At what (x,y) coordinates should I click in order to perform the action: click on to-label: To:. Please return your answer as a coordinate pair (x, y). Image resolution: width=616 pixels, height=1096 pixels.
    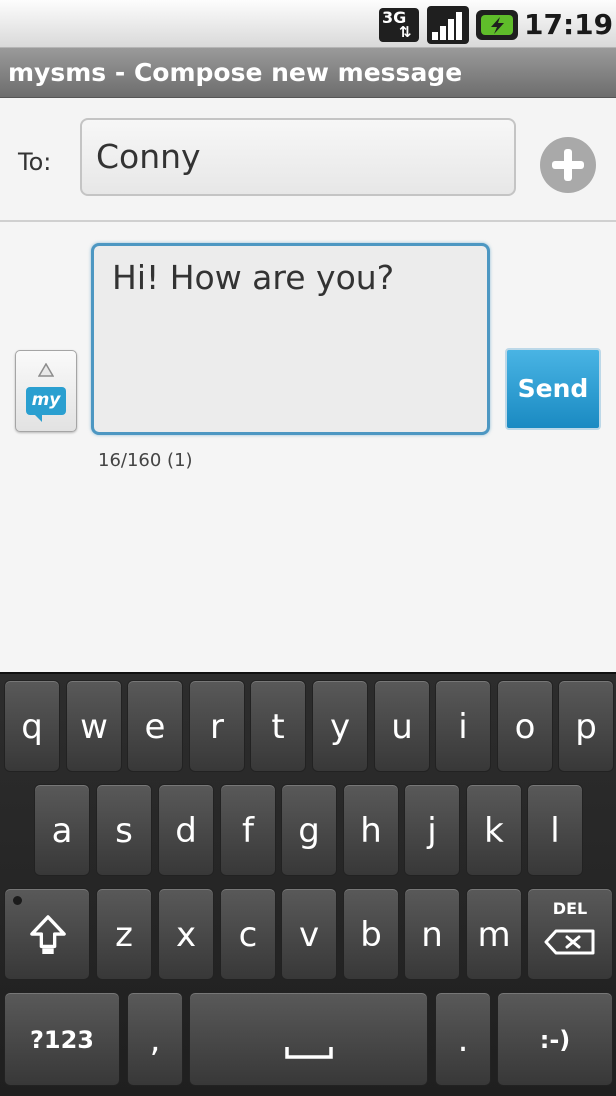
    Looking at the image, I should click on (35, 162).